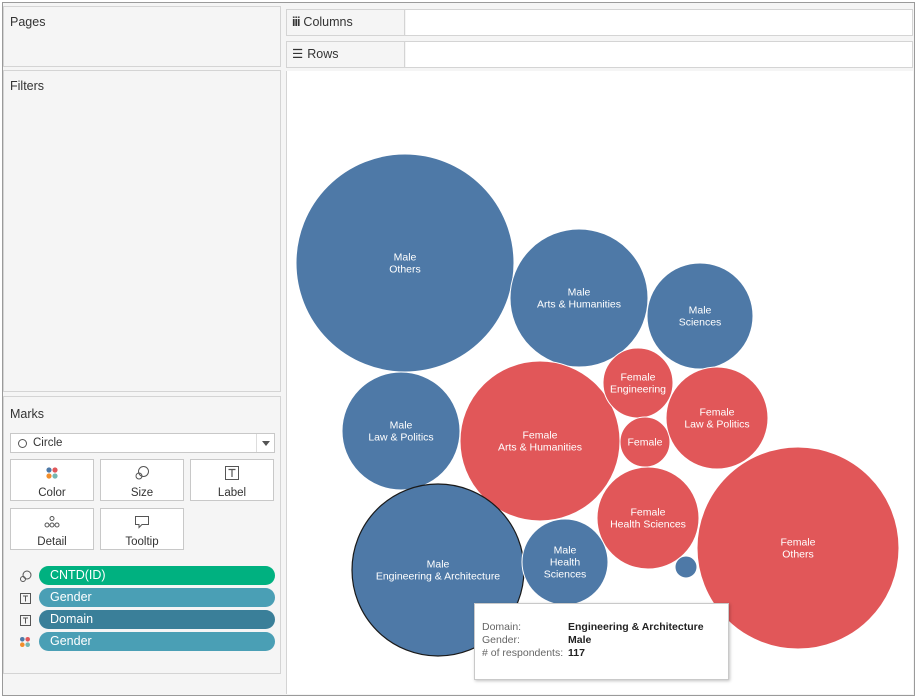 This screenshot has width=918, height=699. What do you see at coordinates (501, 640) in the screenshot?
I see `tooltip-gender-key: Gender:` at bounding box center [501, 640].